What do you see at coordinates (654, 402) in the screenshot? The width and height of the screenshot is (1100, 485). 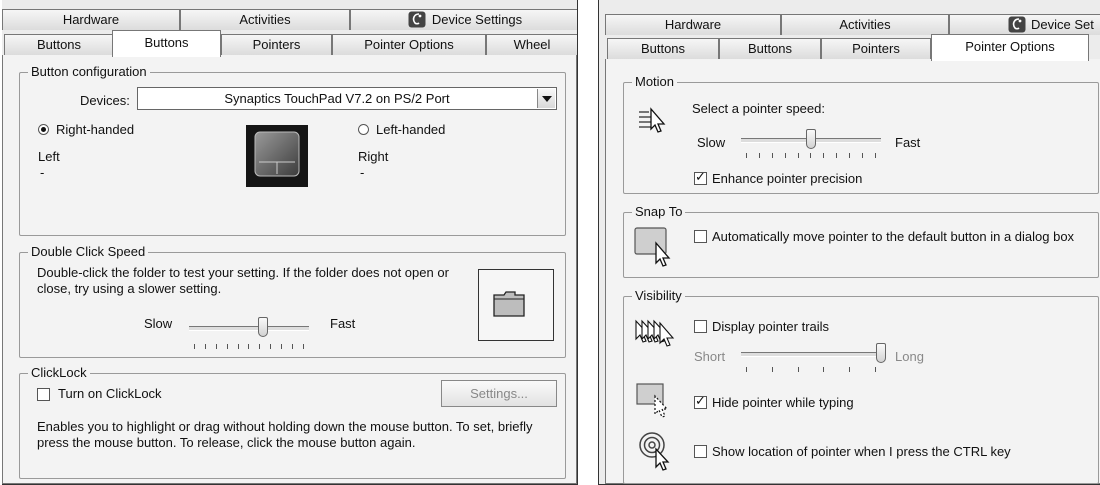 I see `hide-pointer-icon` at bounding box center [654, 402].